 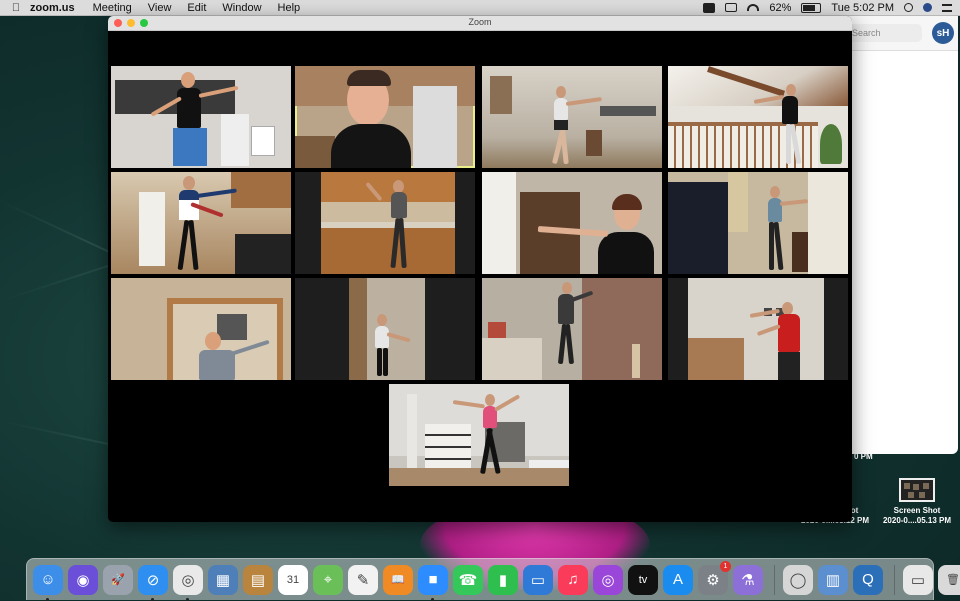 I want to click on system-preferences-icon: ⚙ 1, so click(x=714, y=577).